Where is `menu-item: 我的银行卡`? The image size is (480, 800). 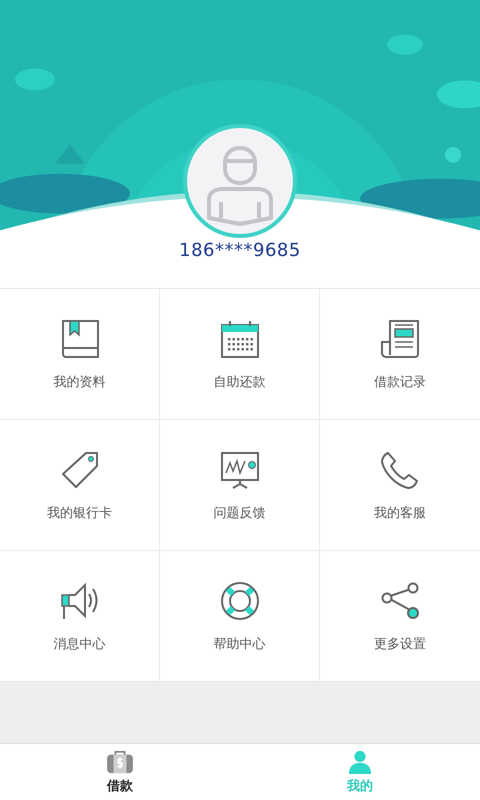
menu-item: 我的银行卡 is located at coordinates (80, 485).